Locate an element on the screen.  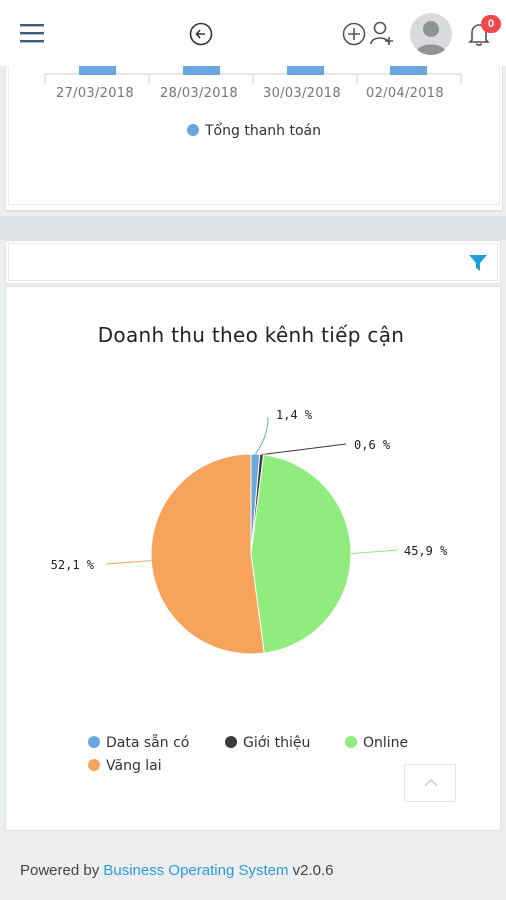
notification-badge: 0 is located at coordinates (491, 24).